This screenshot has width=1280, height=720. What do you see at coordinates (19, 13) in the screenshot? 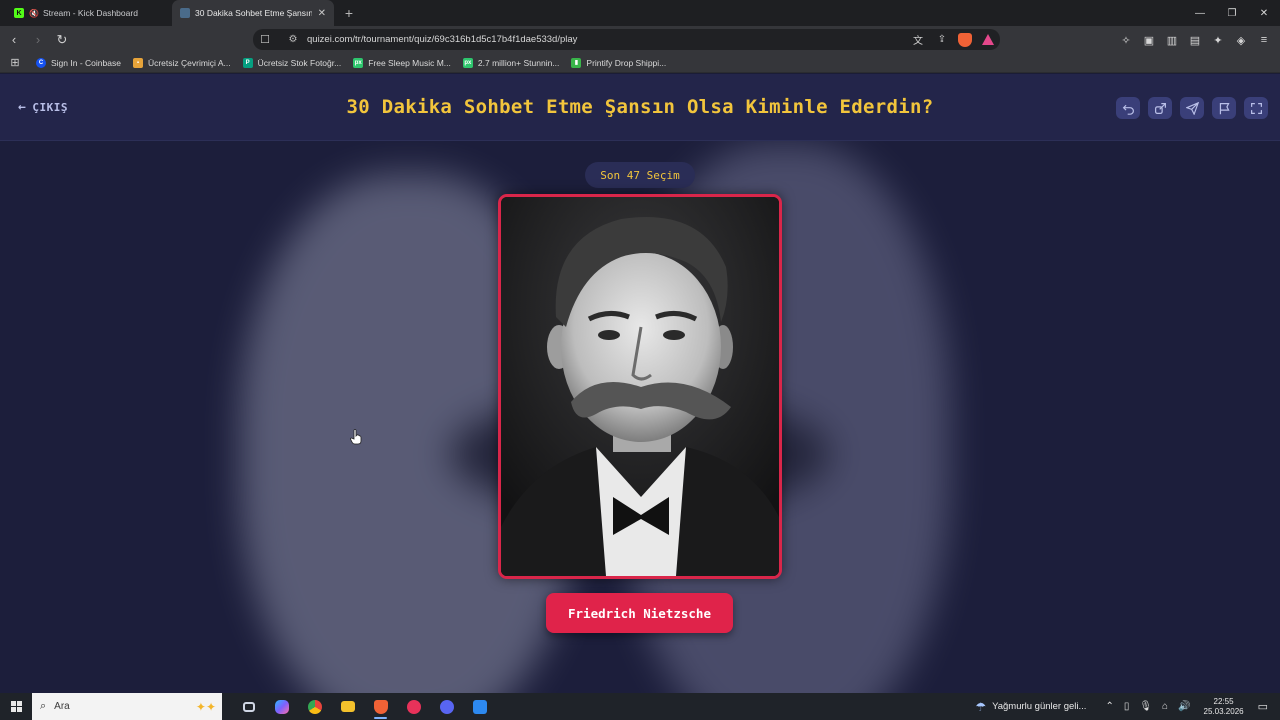
I see `kick-icon: K` at bounding box center [19, 13].